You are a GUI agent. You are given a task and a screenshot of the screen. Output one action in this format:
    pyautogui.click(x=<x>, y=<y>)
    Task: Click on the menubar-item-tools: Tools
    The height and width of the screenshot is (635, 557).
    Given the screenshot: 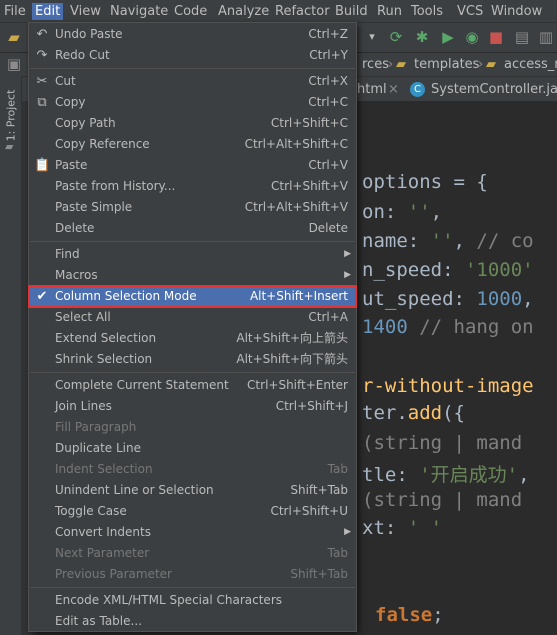 What is the action you would take?
    pyautogui.click(x=427, y=11)
    